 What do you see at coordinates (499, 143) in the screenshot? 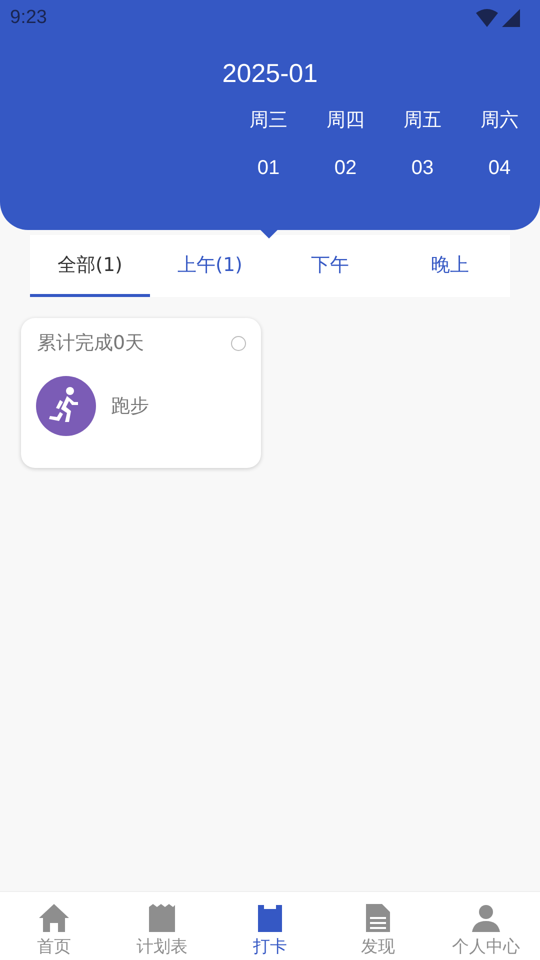
I see `day-item: 周六 04` at bounding box center [499, 143].